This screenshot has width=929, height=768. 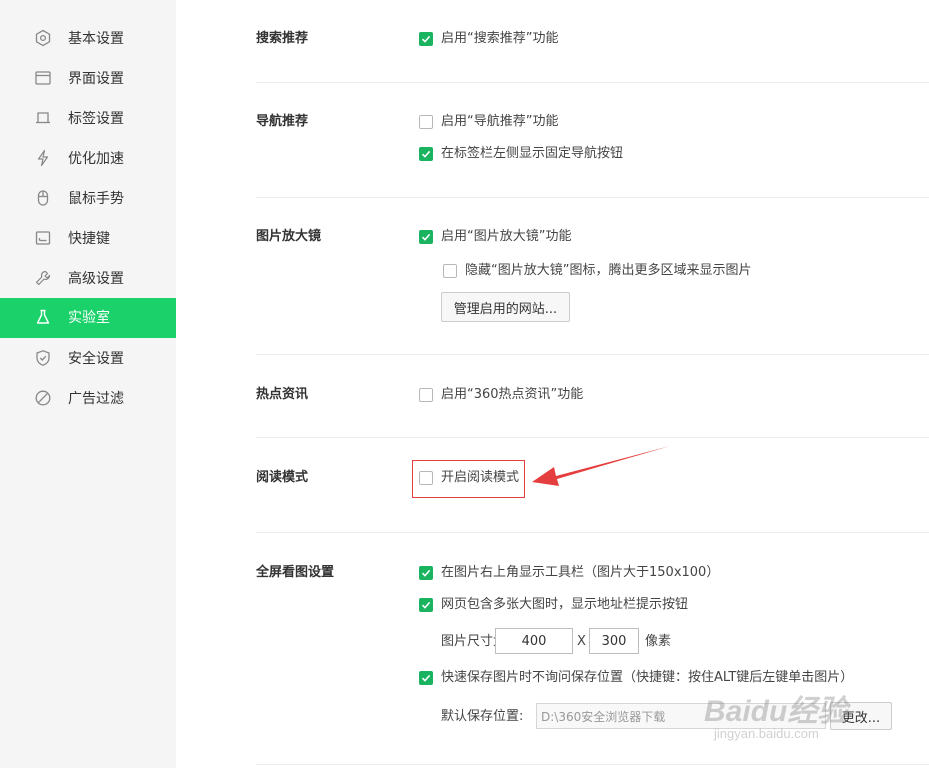 I want to click on window-icon, so click(x=43, y=78).